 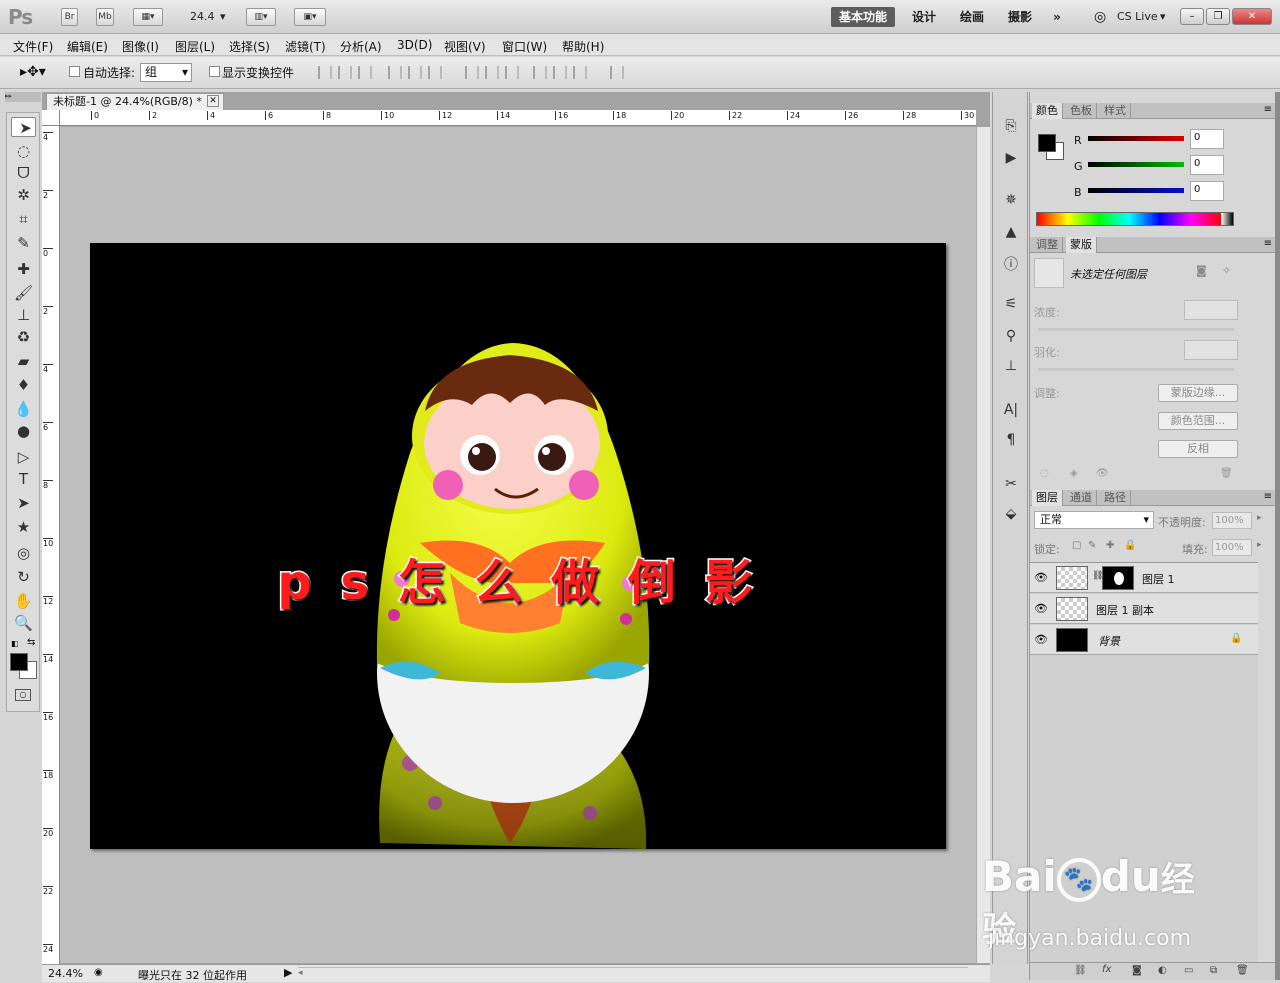 What do you see at coordinates (1094, 520) in the screenshot?
I see `blend-mode-select: 正常 ▾` at bounding box center [1094, 520].